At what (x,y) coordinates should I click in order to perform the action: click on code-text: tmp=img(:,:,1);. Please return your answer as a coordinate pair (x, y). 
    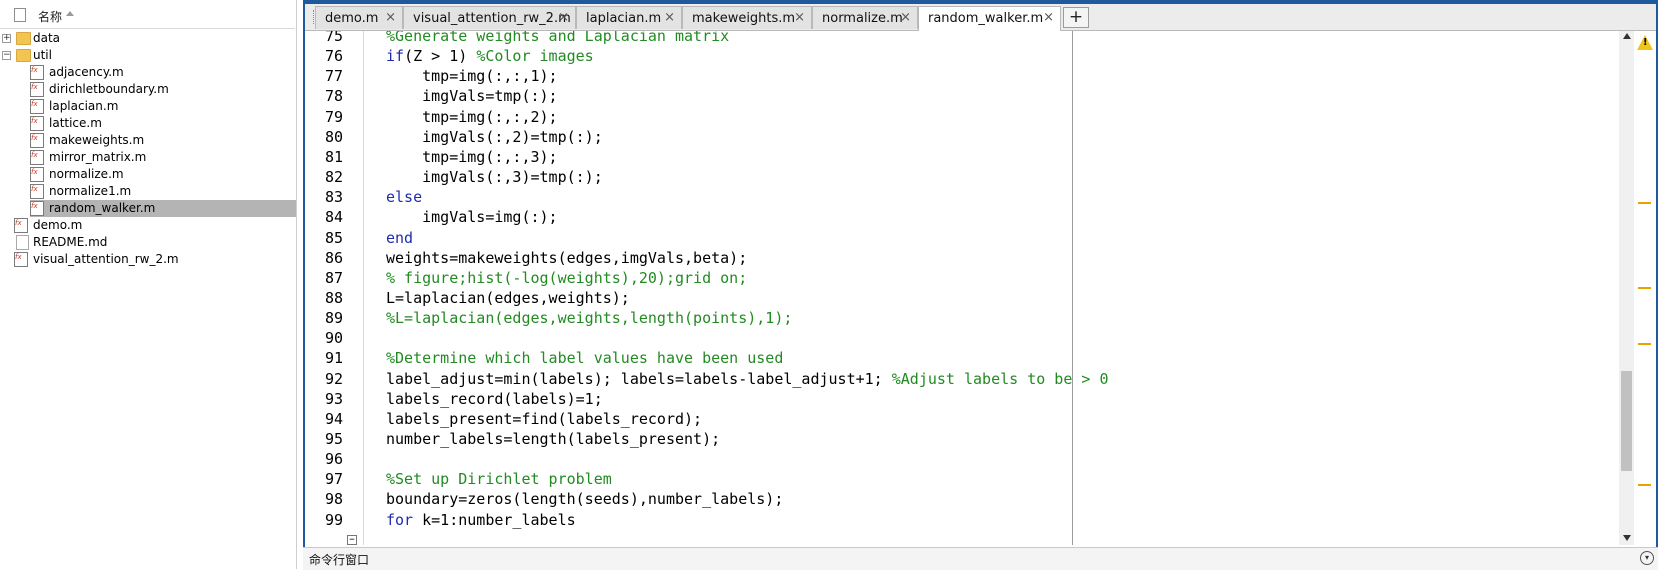
    Looking at the image, I should click on (471, 76).